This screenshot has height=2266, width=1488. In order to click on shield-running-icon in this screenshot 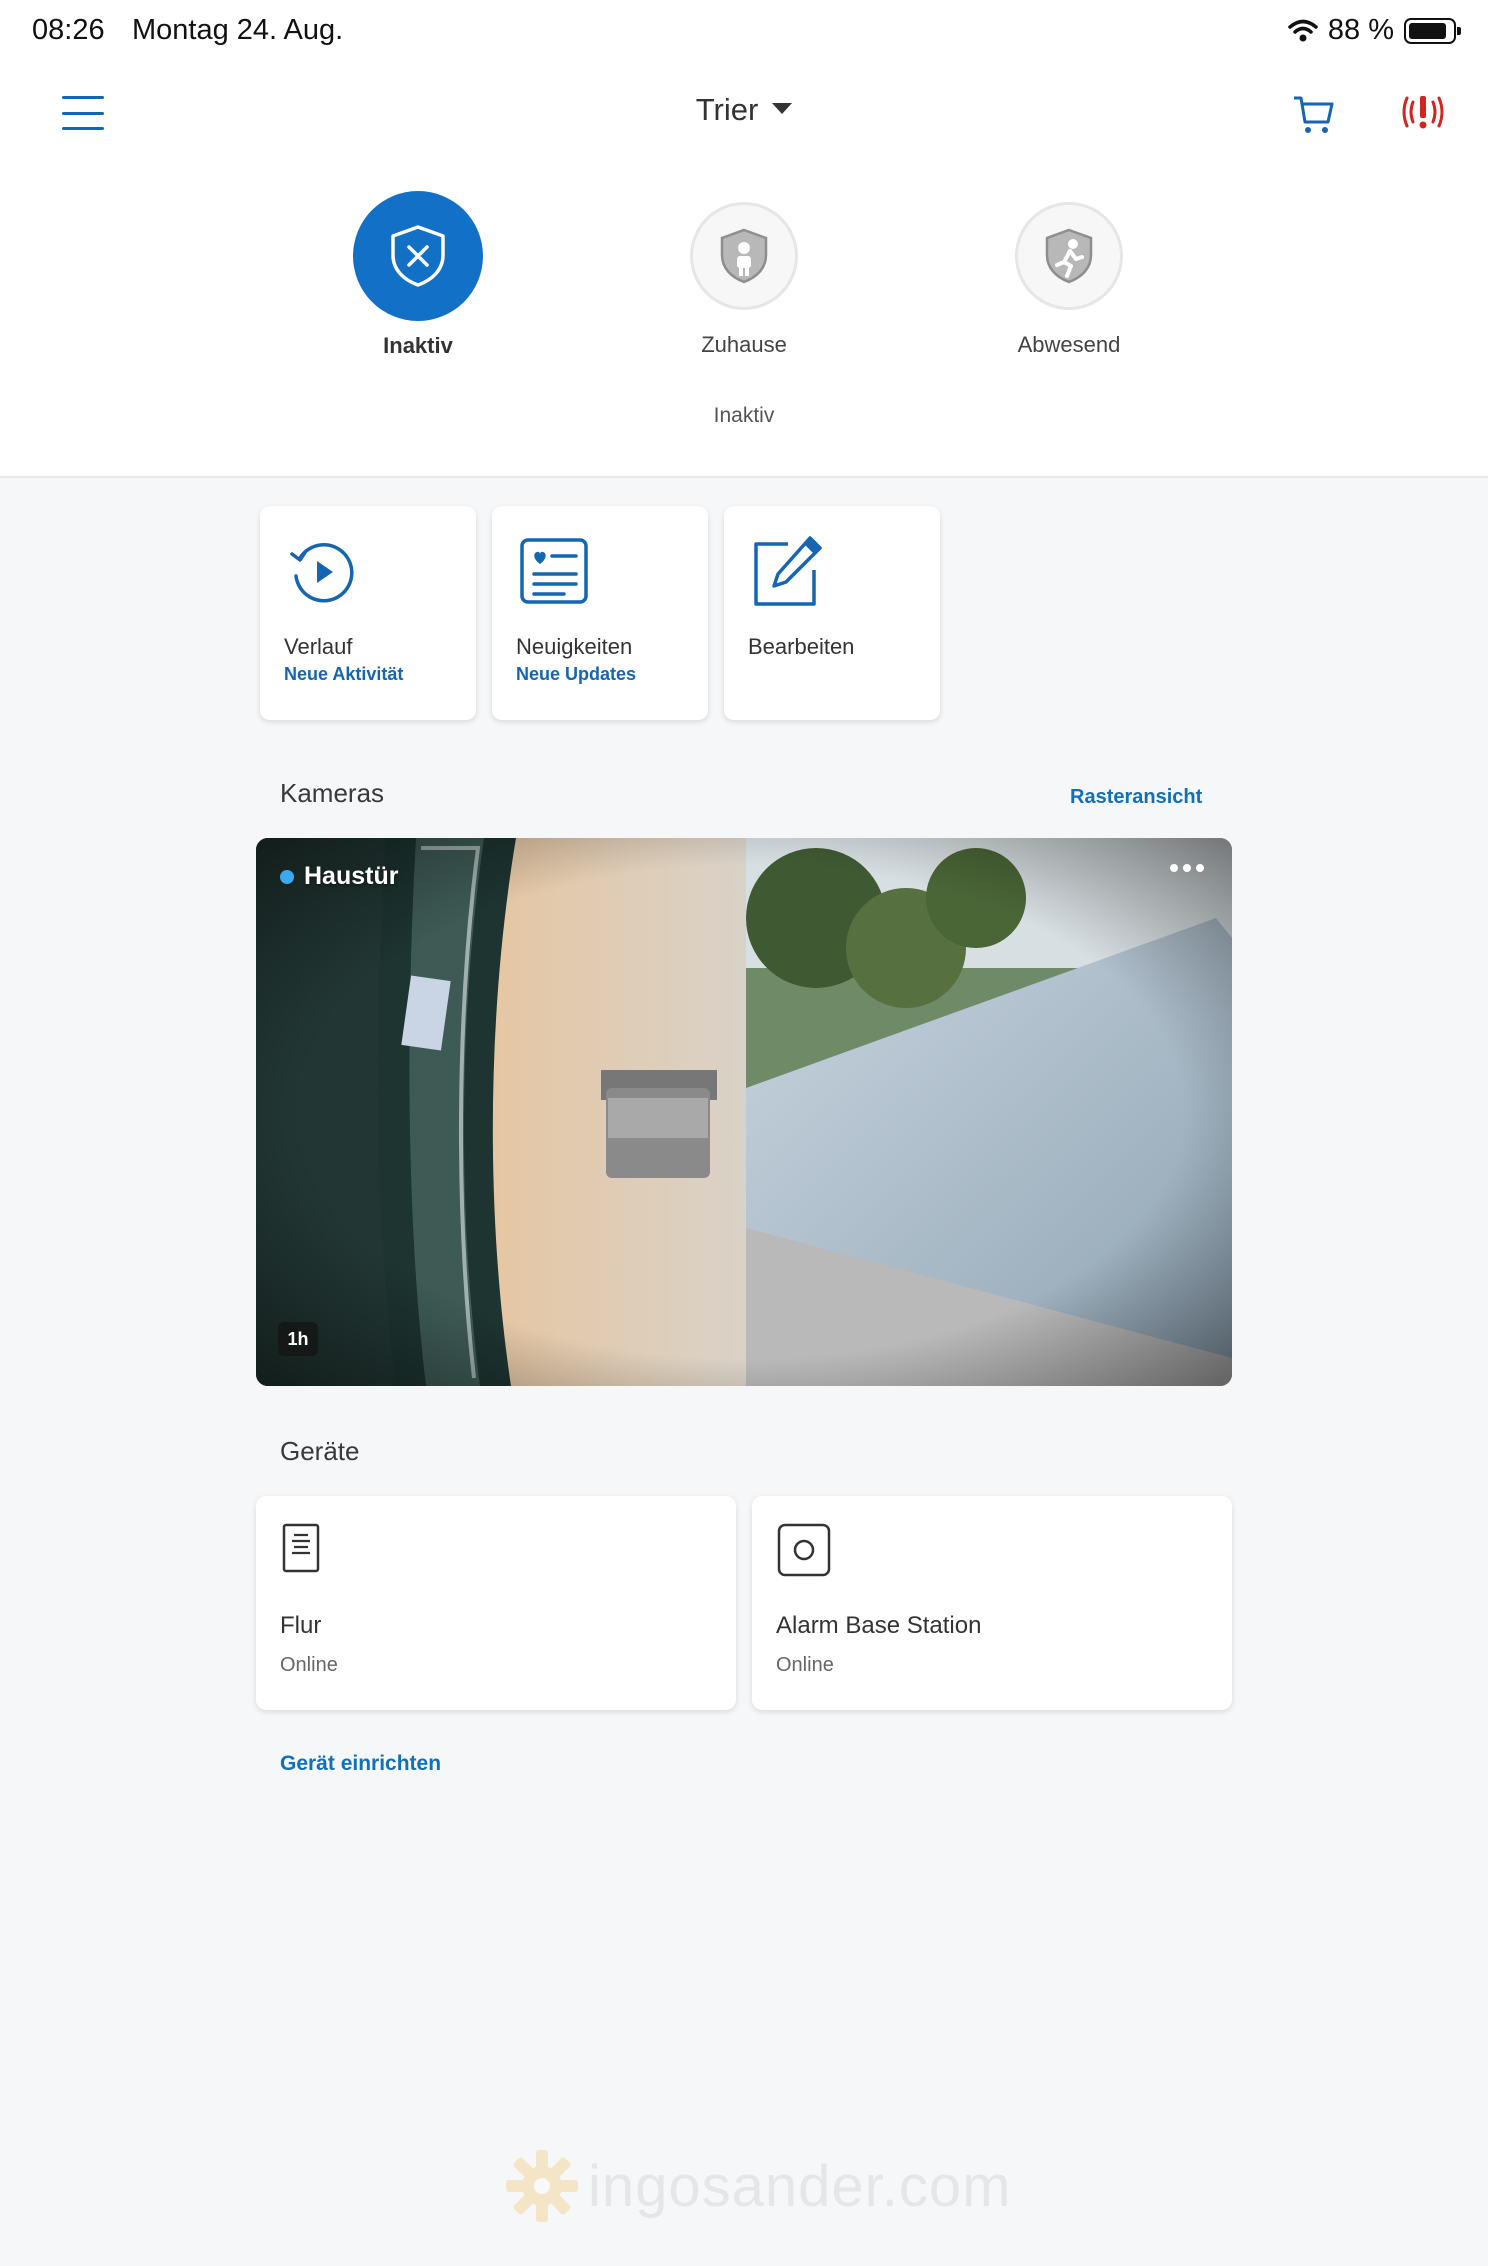, I will do `click(1069, 256)`.